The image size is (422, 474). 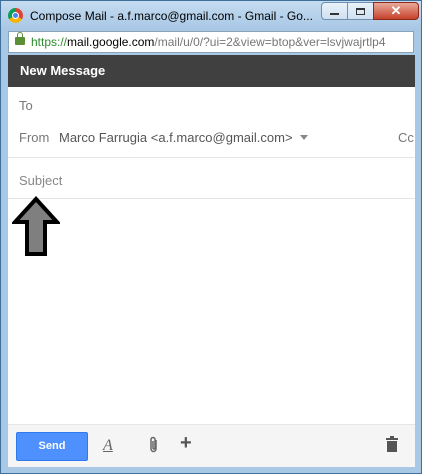 What do you see at coordinates (111, 42) in the screenshot?
I see `url-host: mail.google.com` at bounding box center [111, 42].